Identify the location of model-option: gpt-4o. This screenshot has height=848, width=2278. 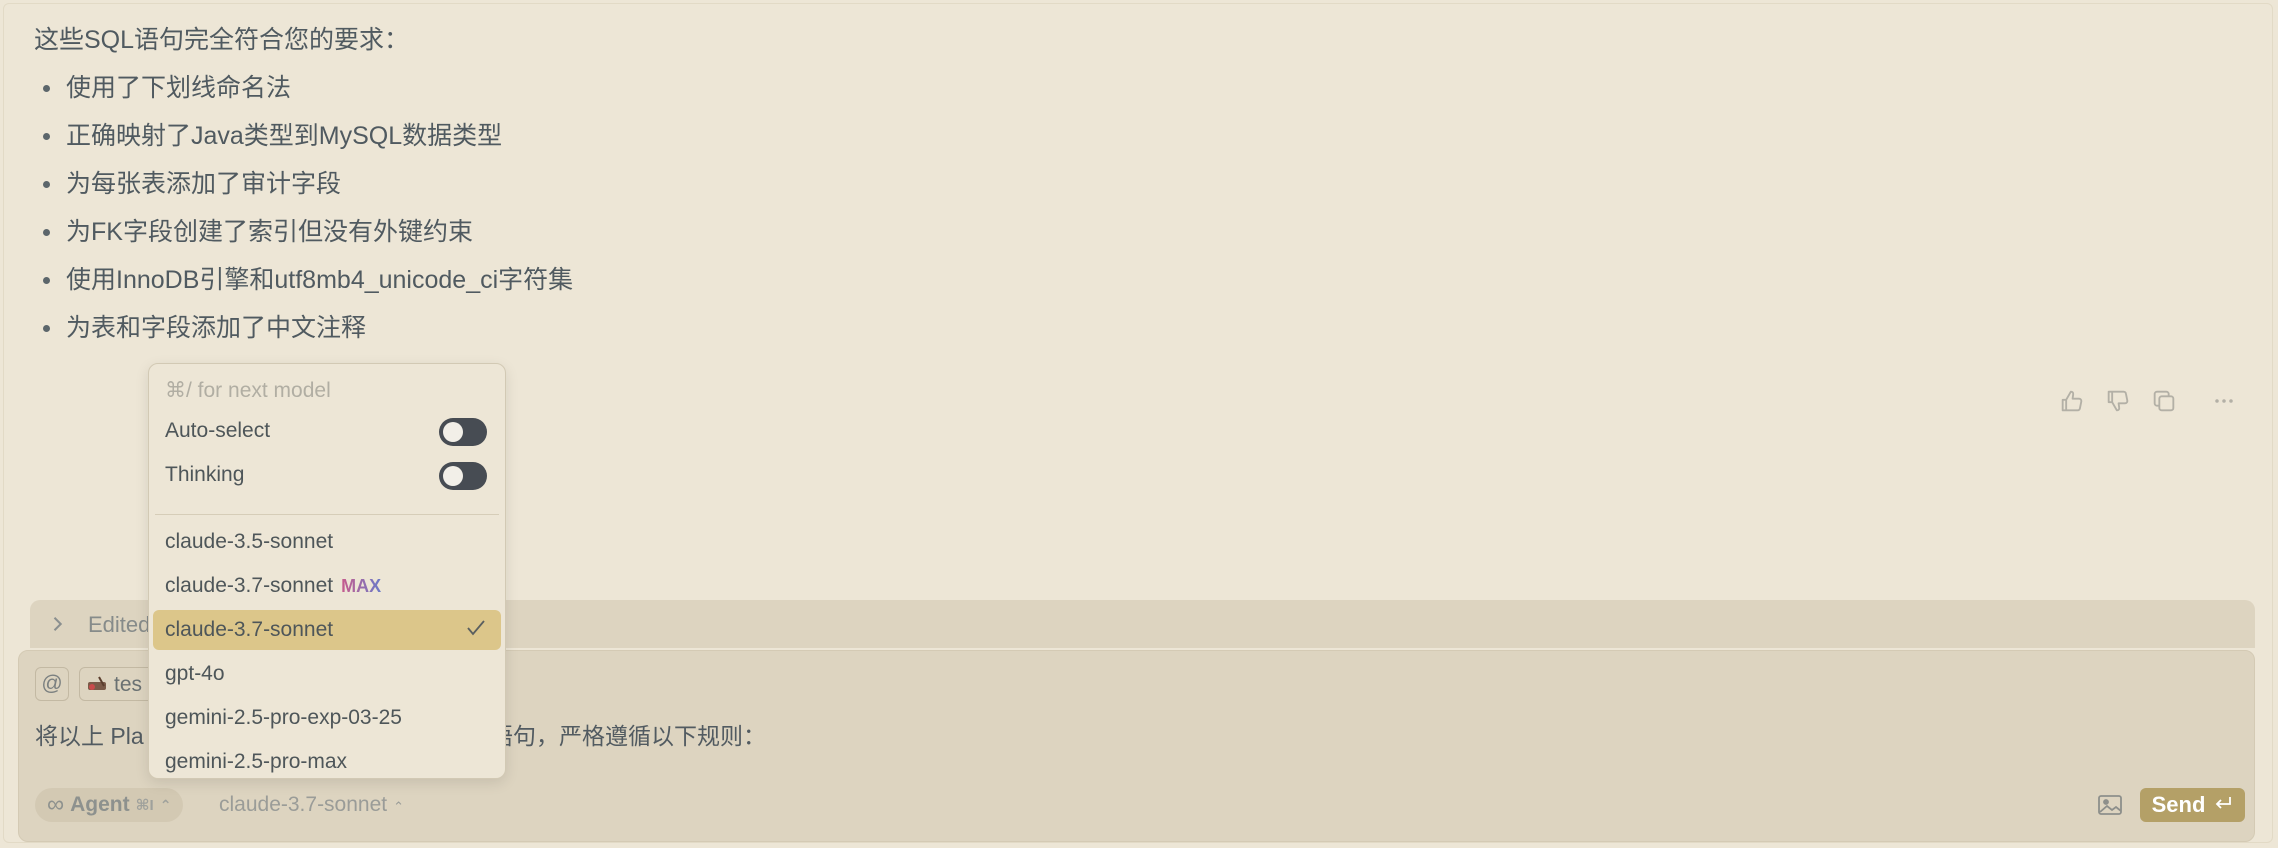
(327, 674).